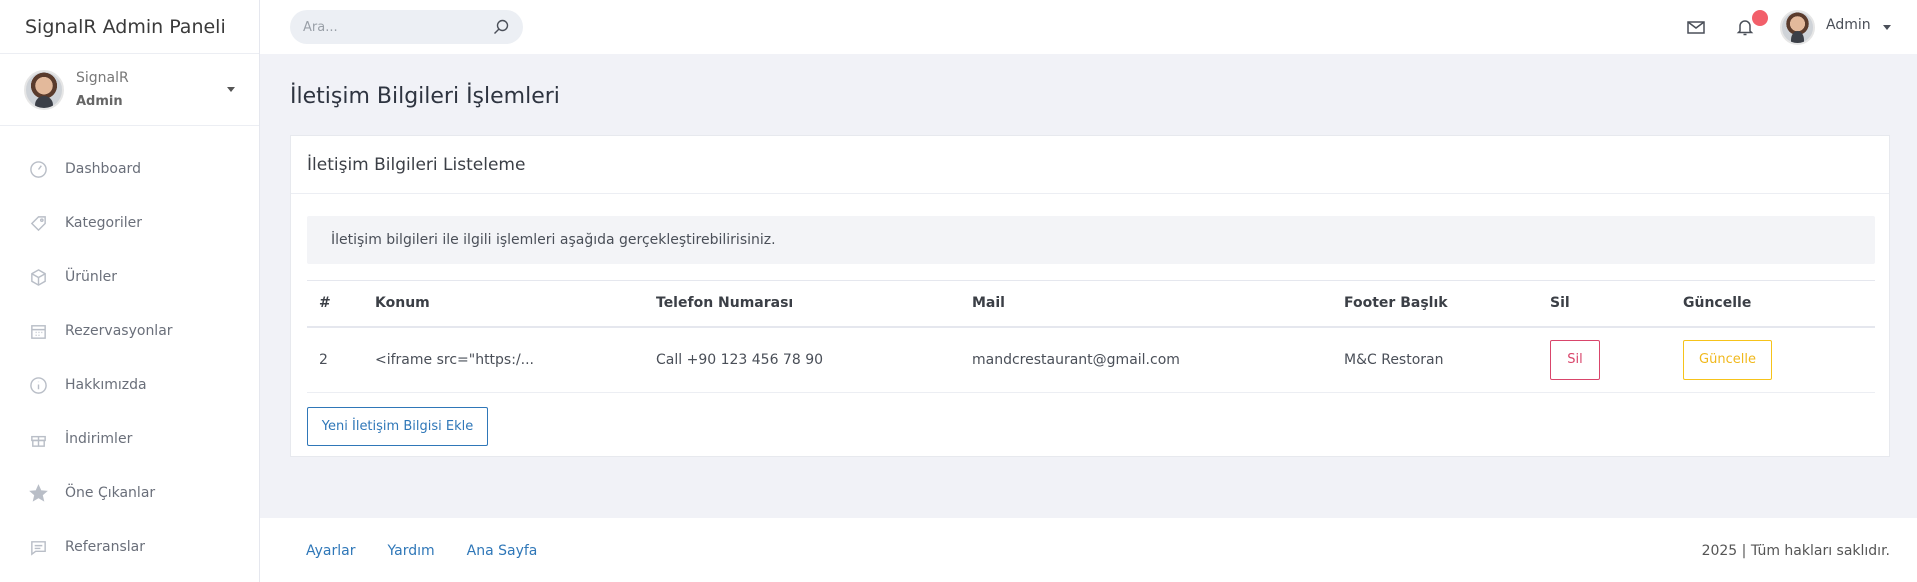  I want to click on sidebar-item-one-cikanlar: Öne Çıkanlar, so click(129, 493).